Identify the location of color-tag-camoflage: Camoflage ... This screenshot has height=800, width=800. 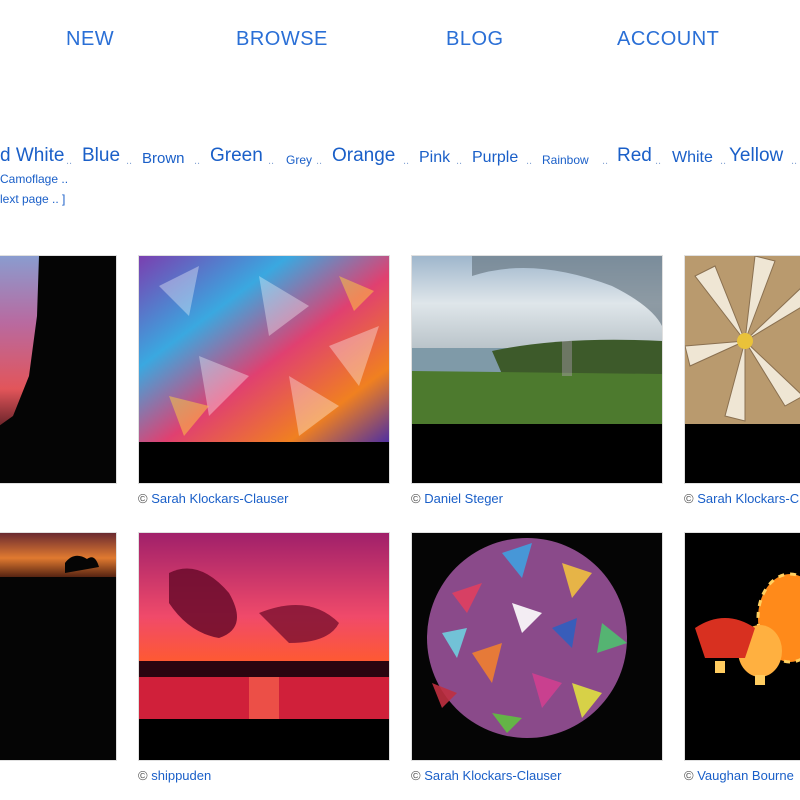
(34, 179).